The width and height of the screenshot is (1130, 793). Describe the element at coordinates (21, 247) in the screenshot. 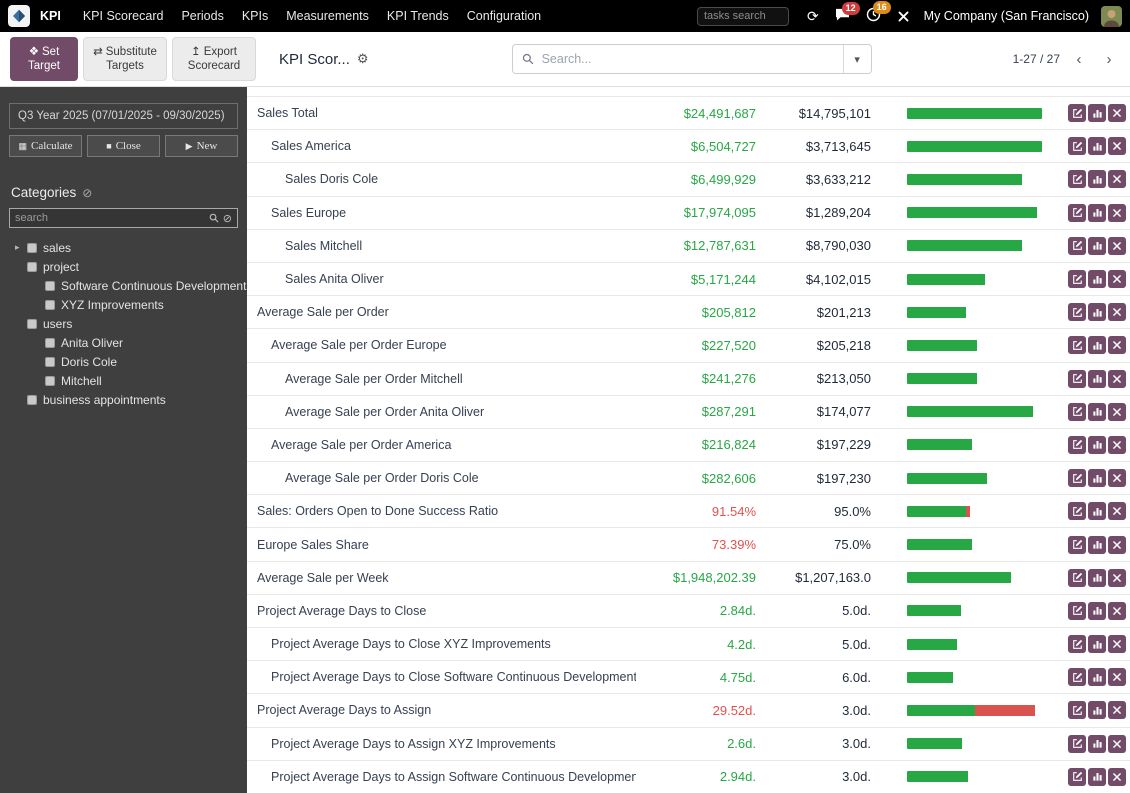

I see `tree-caret-icon: ▸` at that location.